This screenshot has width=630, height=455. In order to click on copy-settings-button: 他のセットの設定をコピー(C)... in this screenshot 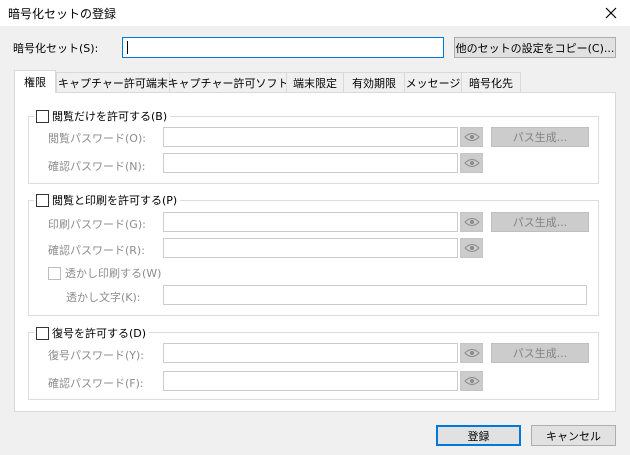, I will do `click(535, 47)`.